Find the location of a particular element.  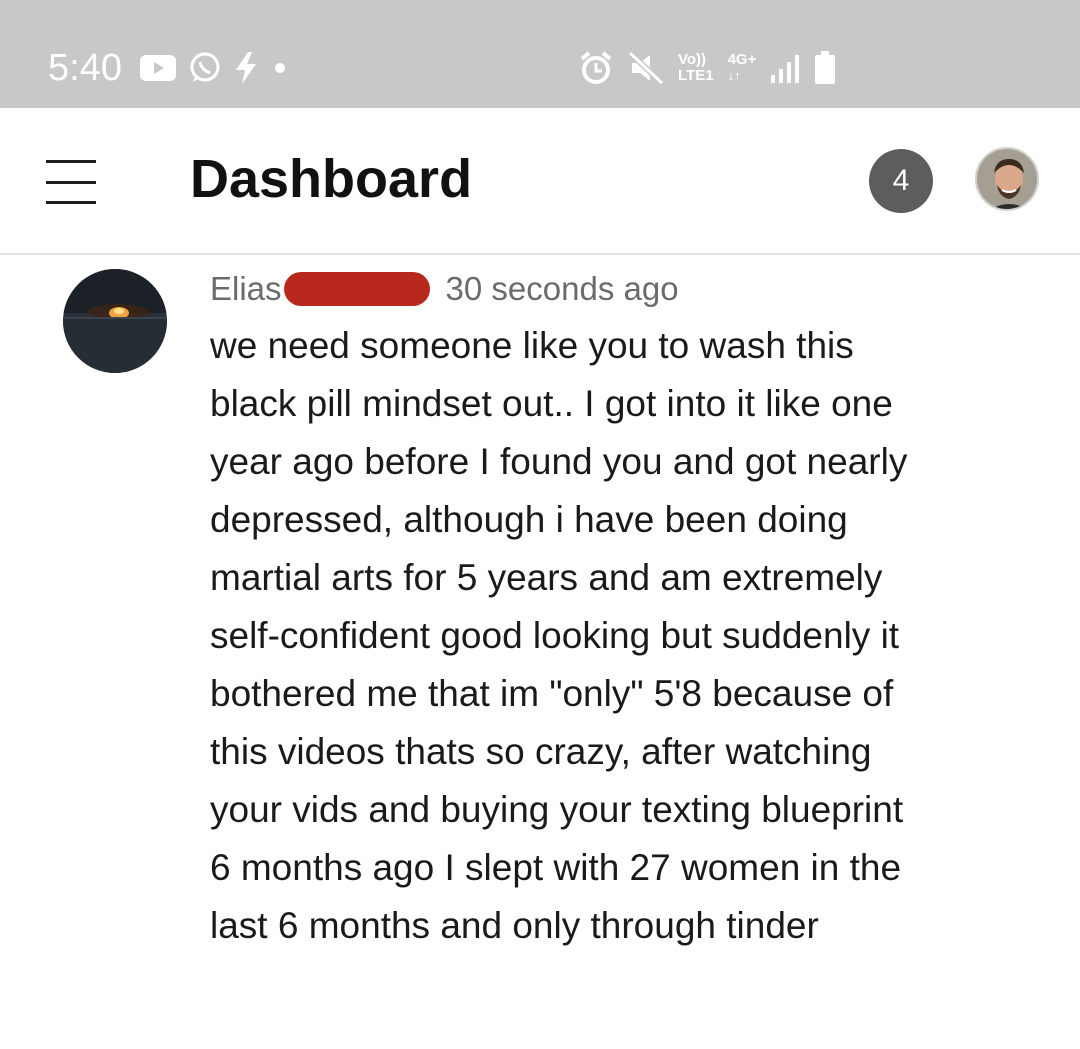

status-right: Vo)) LTE1 4G+ ↓↑ is located at coordinates (707, 68).